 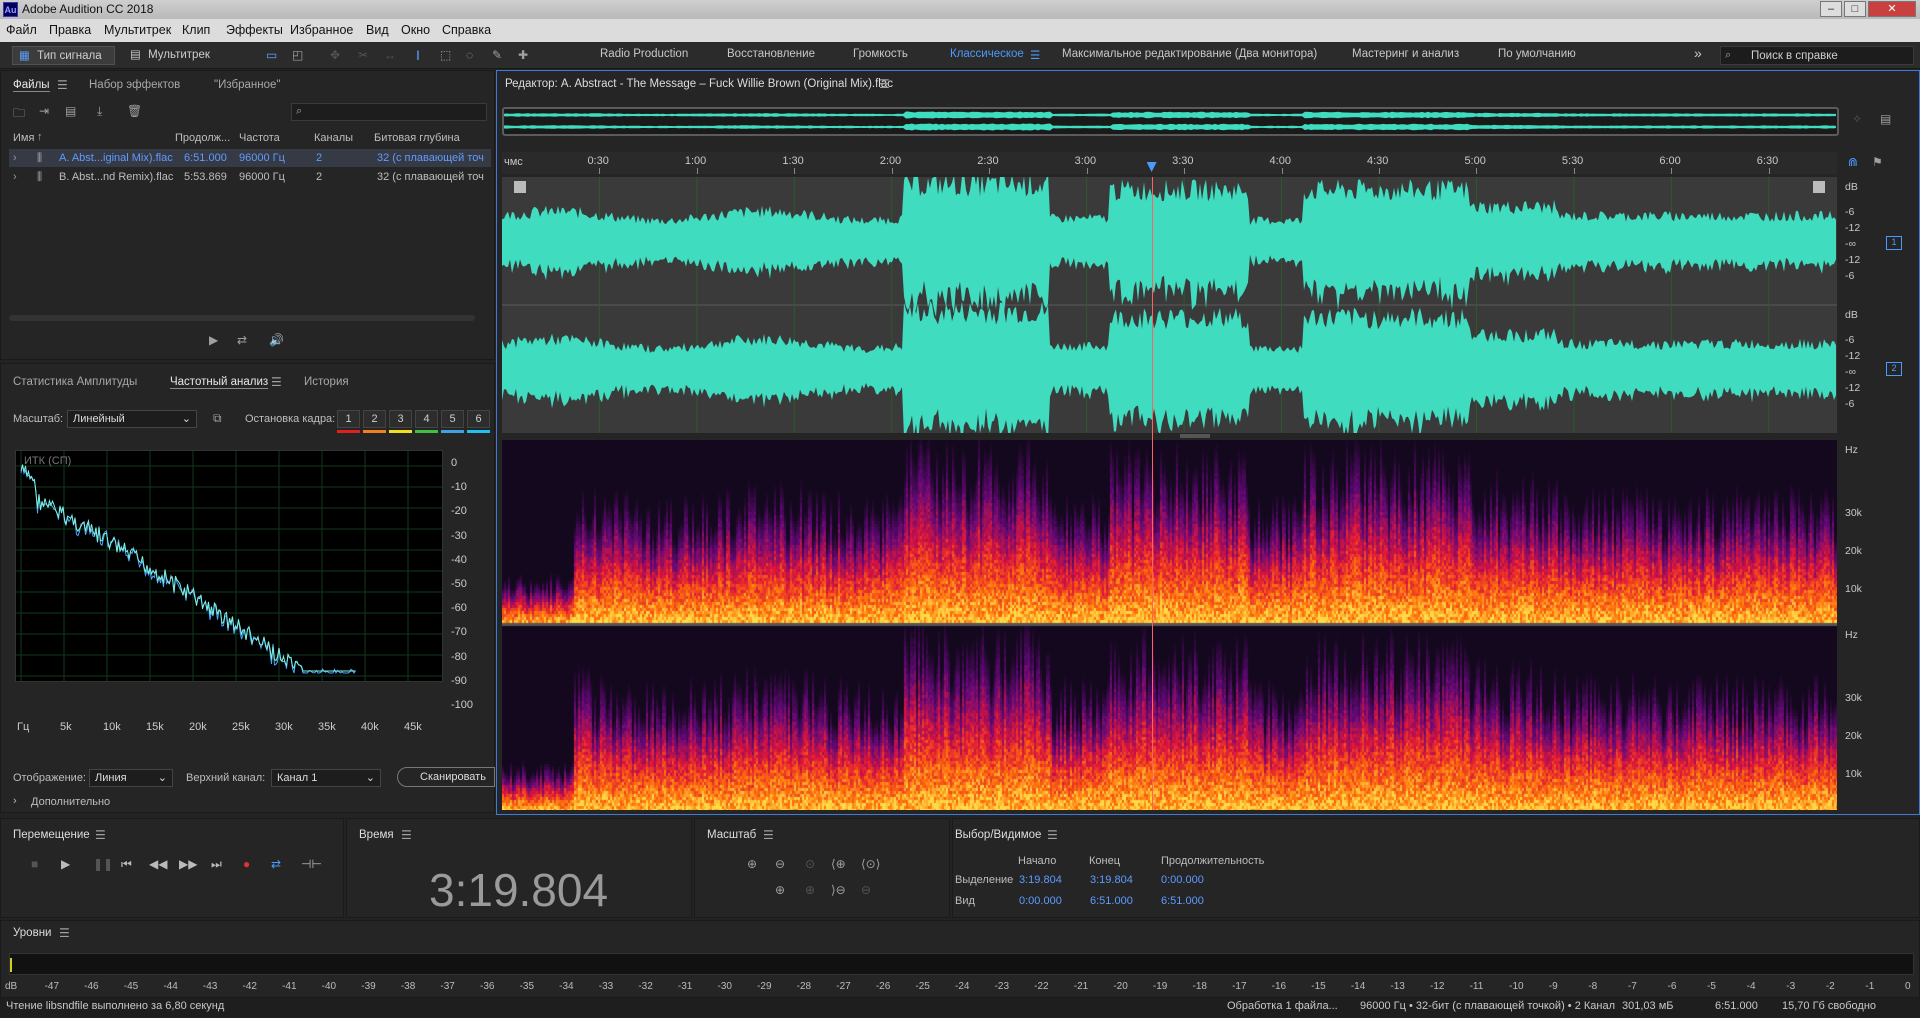 What do you see at coordinates (196, 30) in the screenshot?
I see `menu-clip: Клип` at bounding box center [196, 30].